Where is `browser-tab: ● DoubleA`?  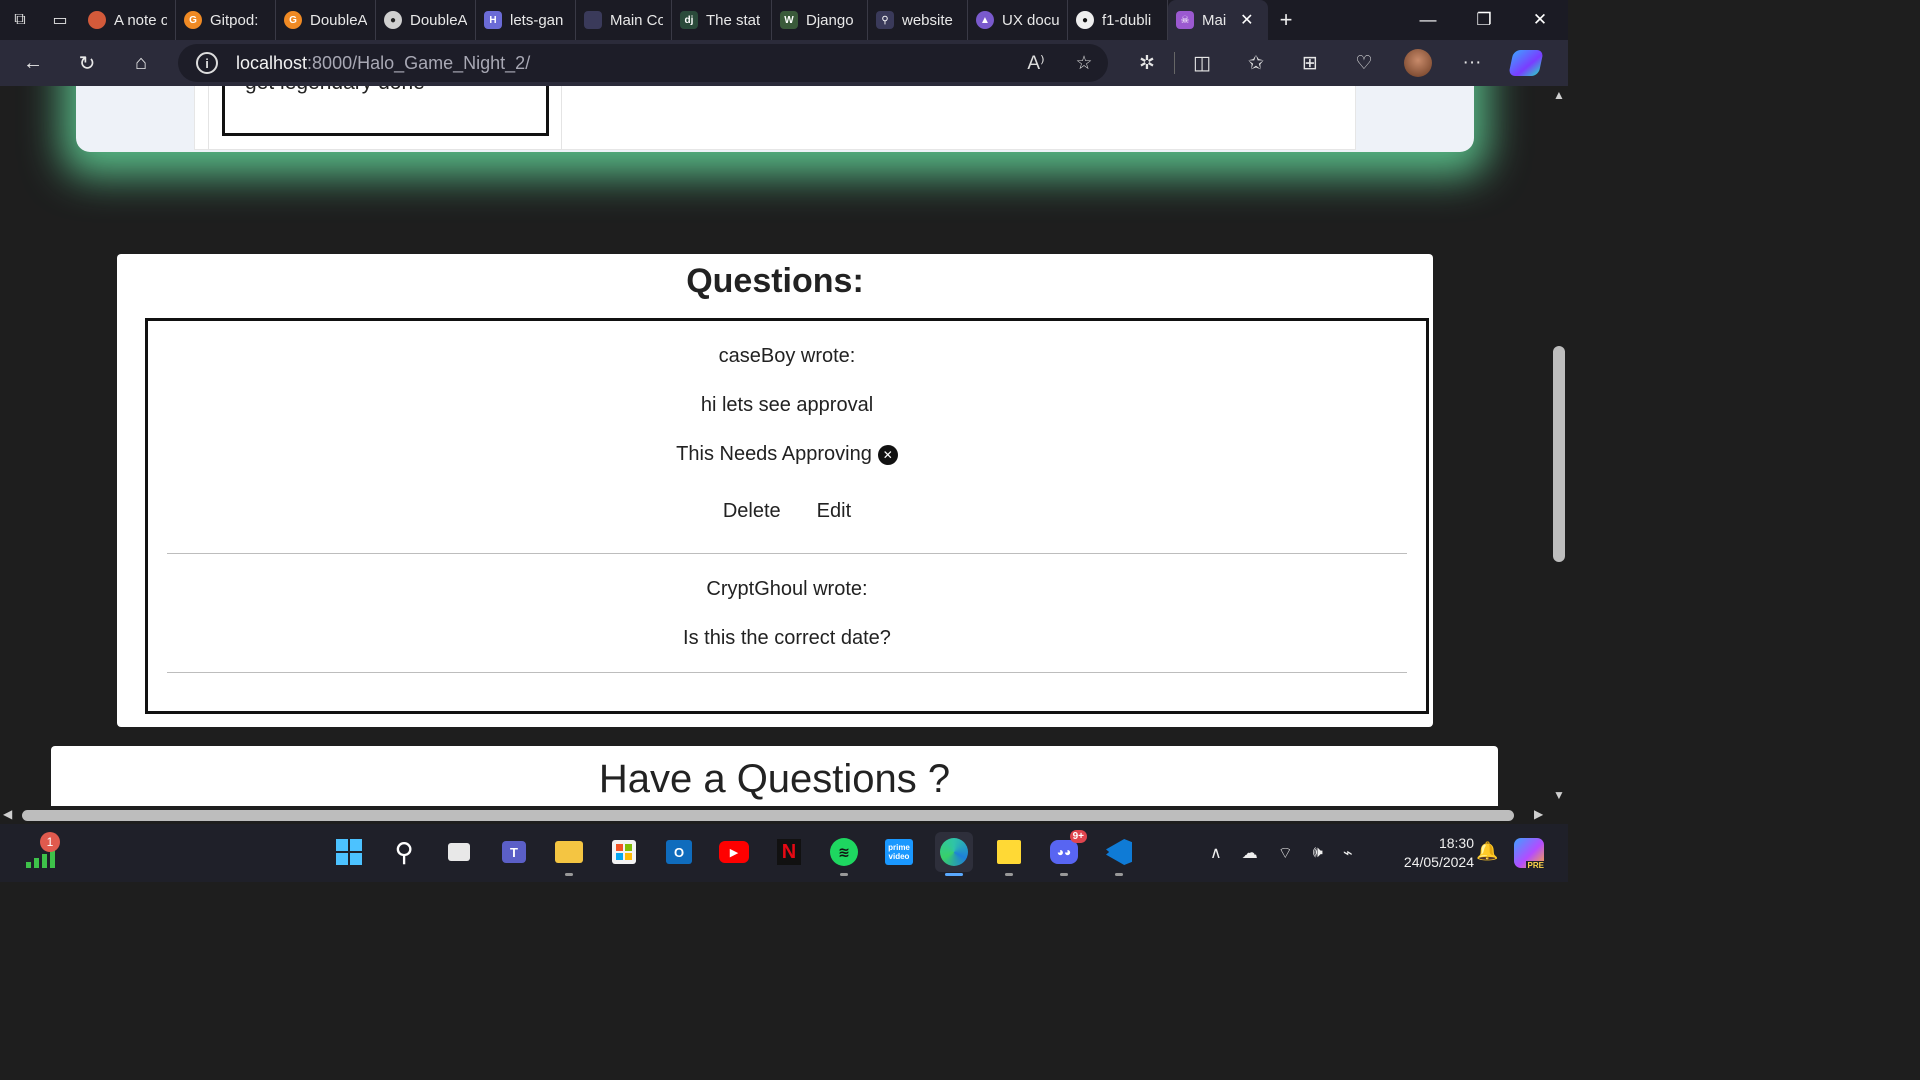 browser-tab: ● DoubleA is located at coordinates (426, 20).